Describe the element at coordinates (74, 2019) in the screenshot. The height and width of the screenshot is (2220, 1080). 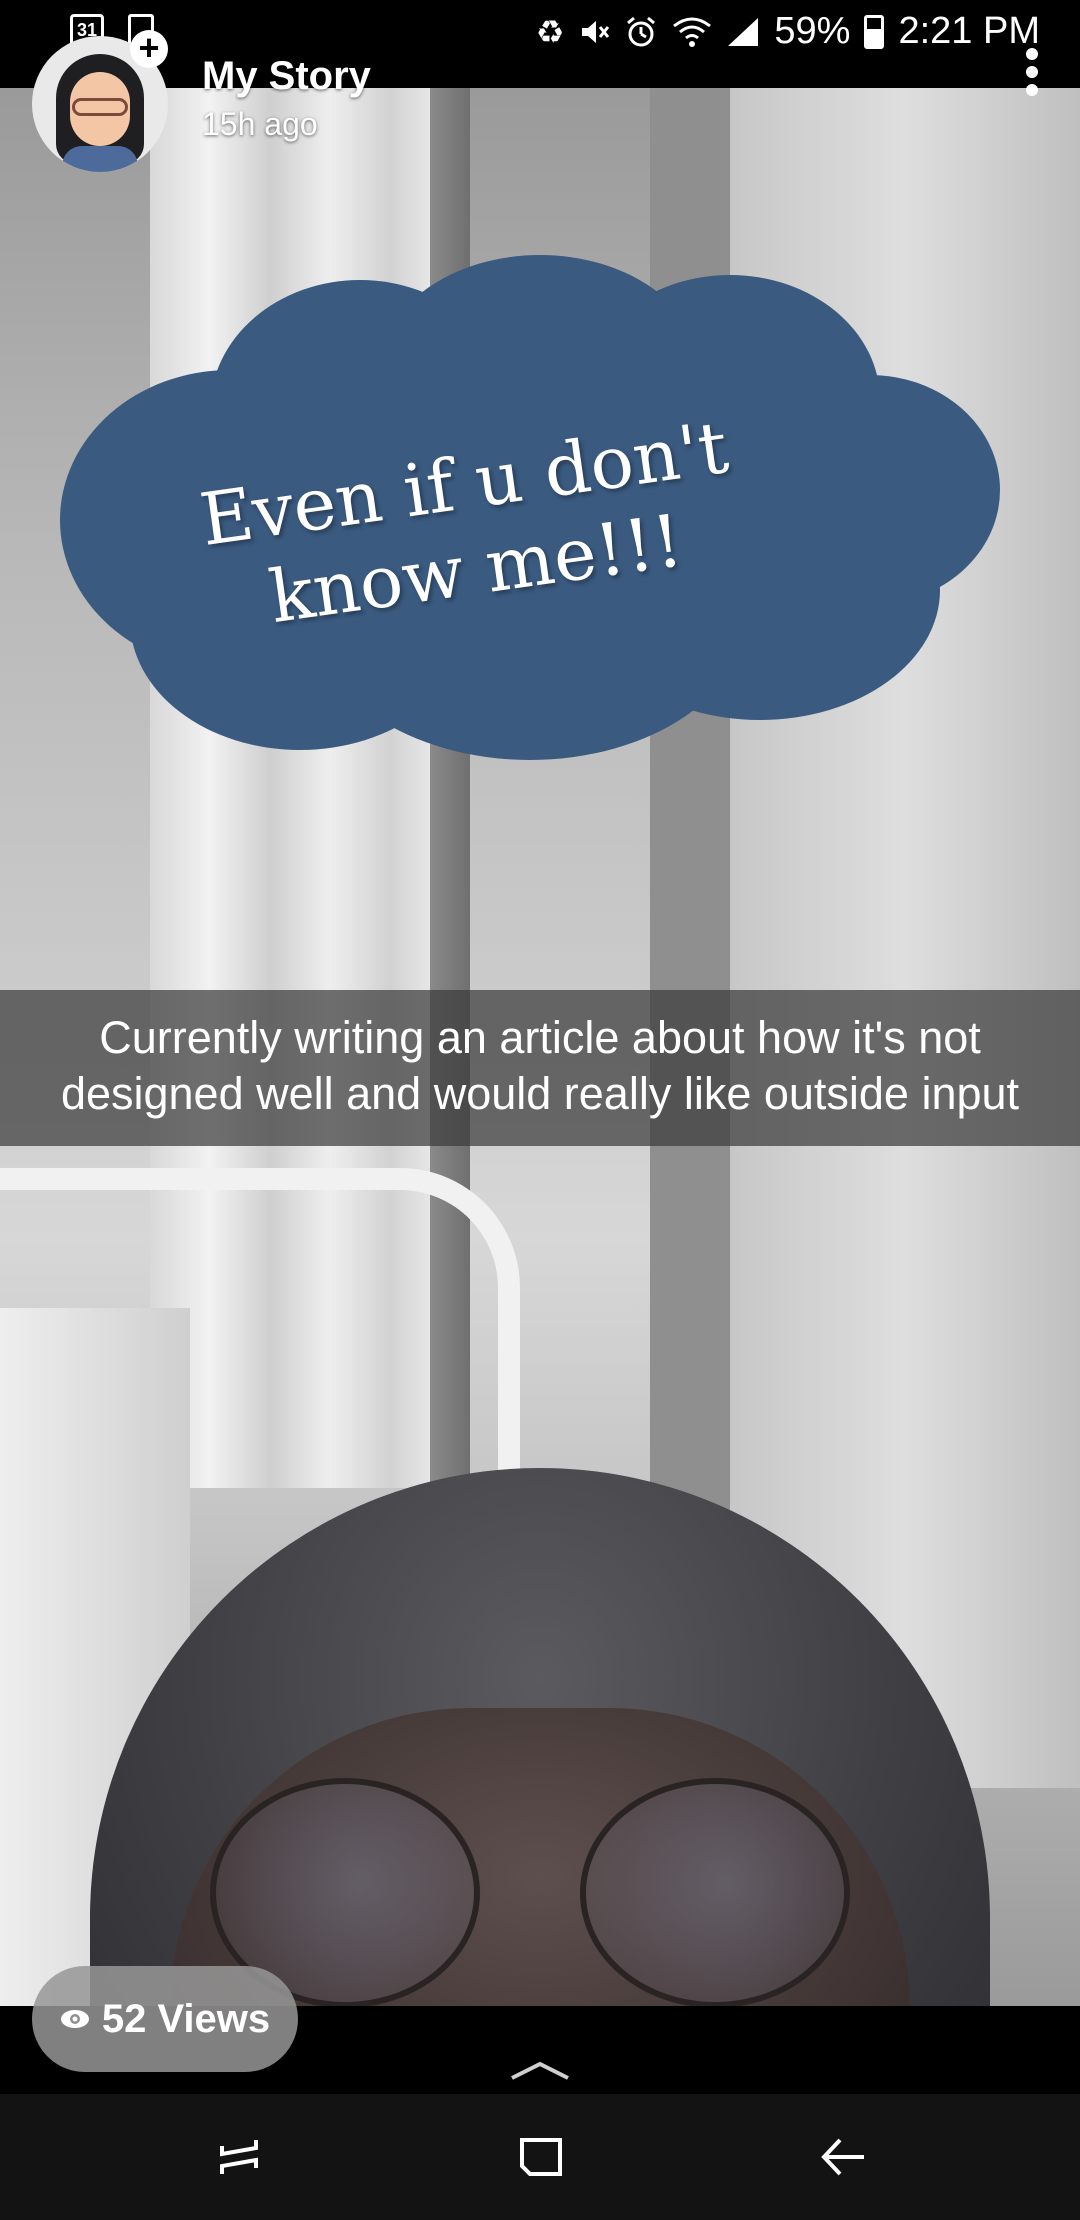
I see `eye-icon` at that location.